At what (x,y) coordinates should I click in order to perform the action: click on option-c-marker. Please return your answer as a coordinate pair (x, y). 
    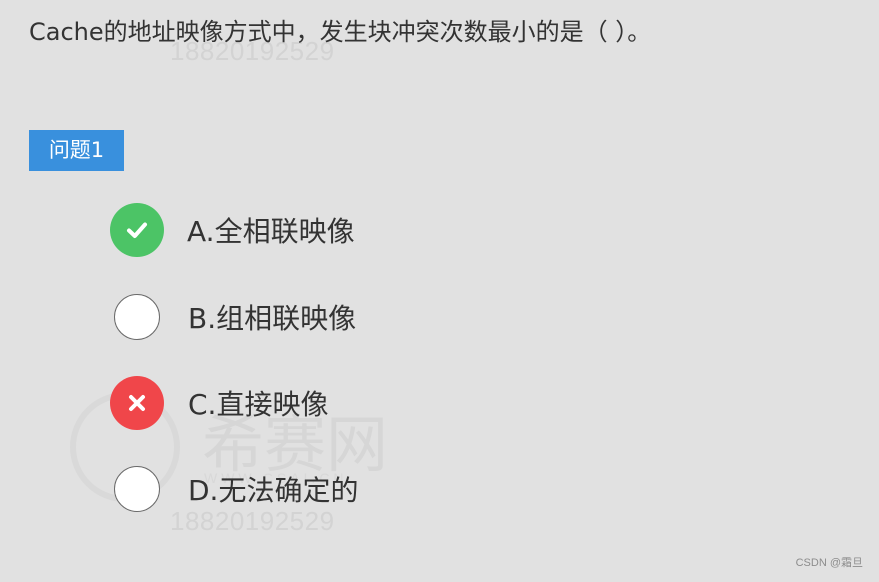
    Looking at the image, I should click on (137, 403).